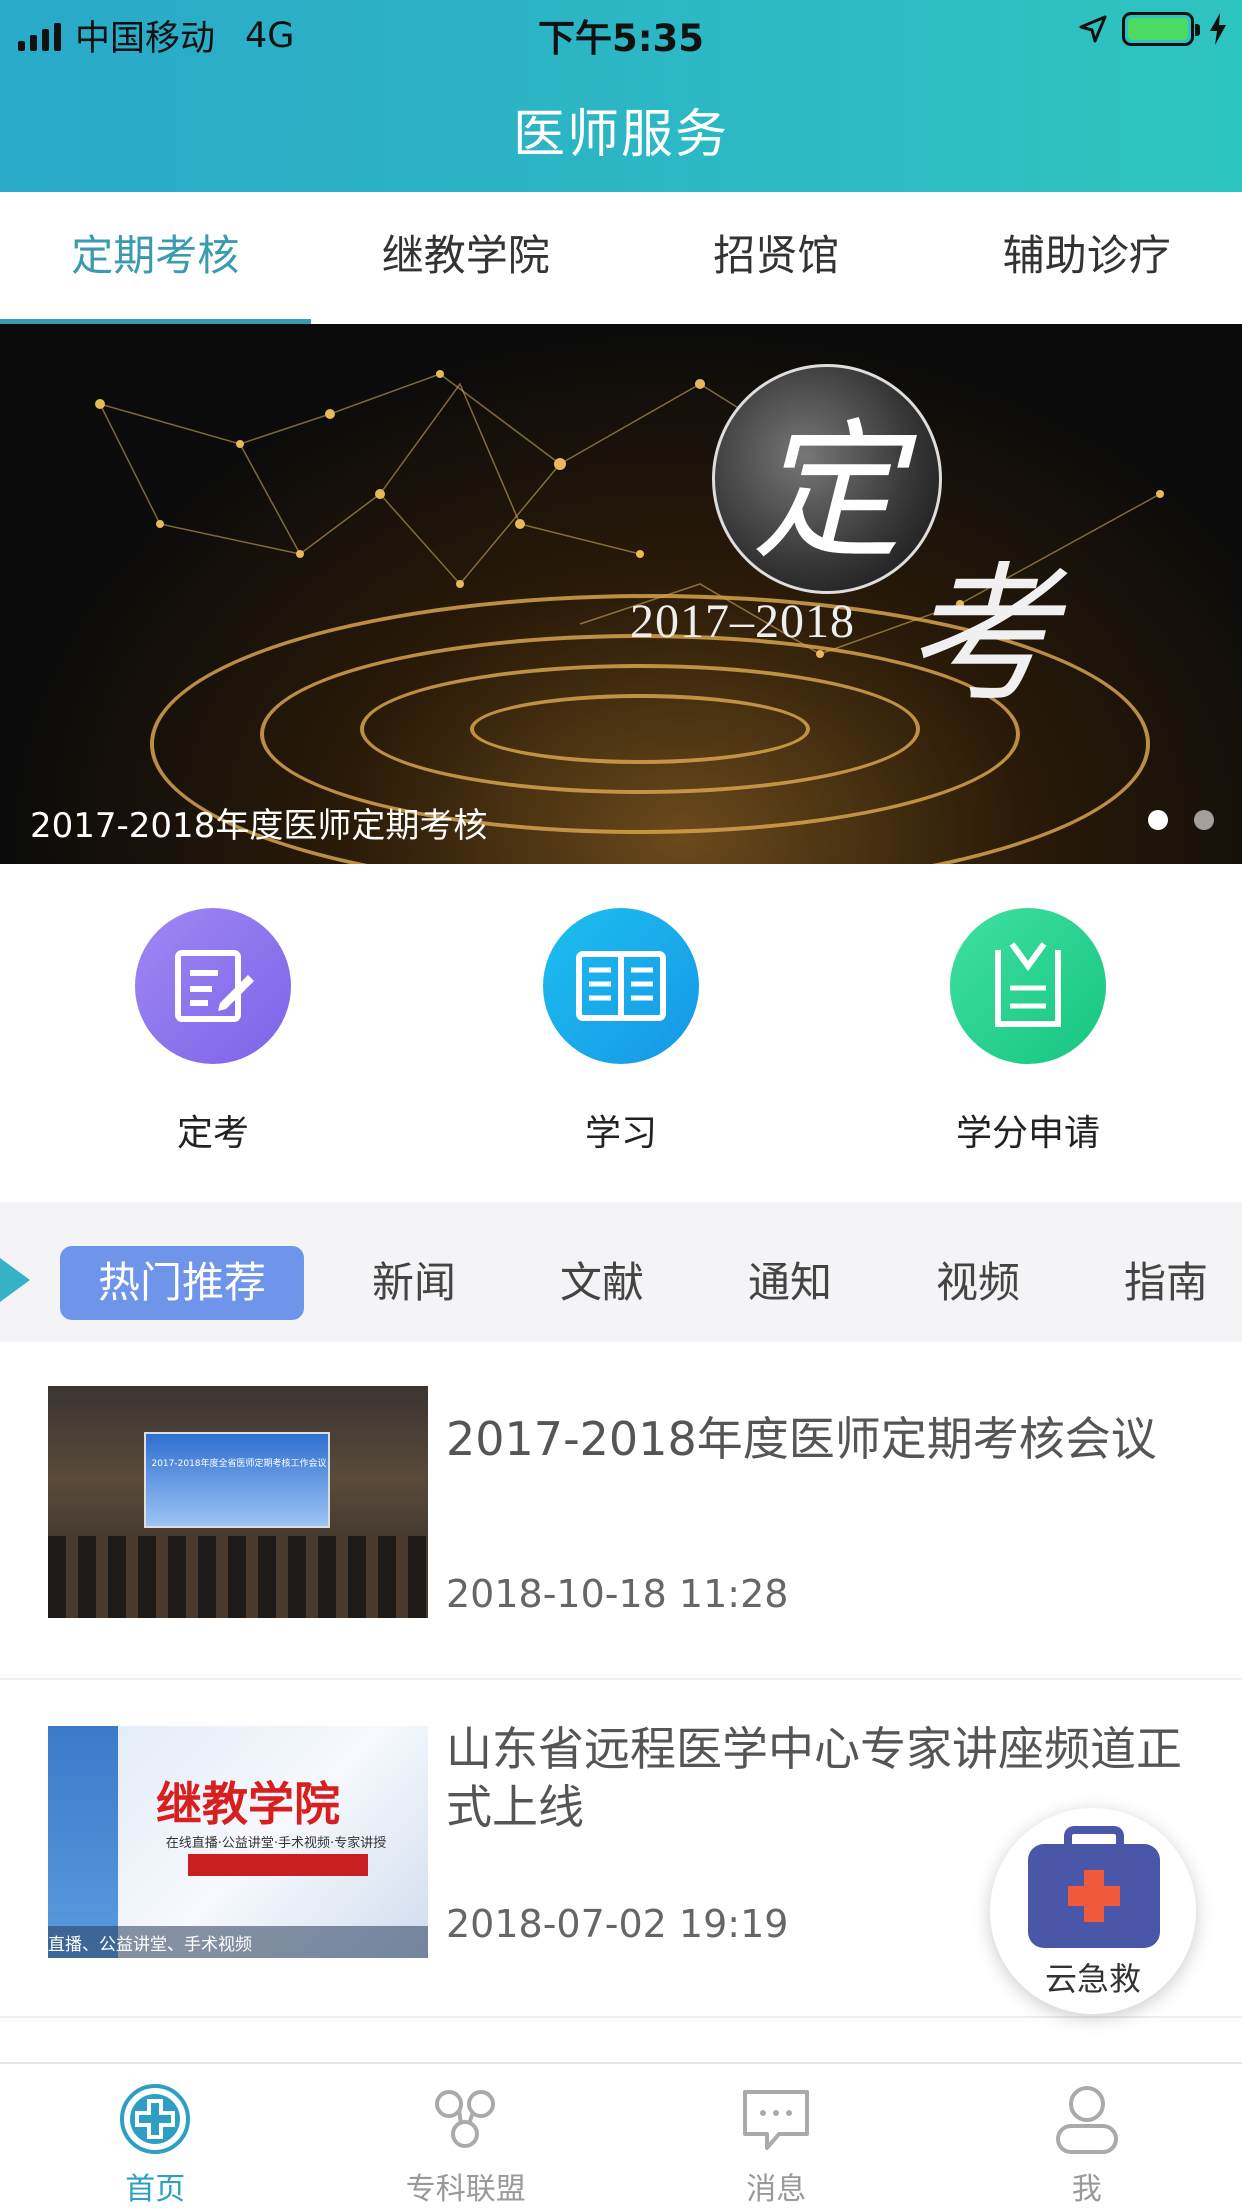 Image resolution: width=1242 pixels, height=2208 pixels. What do you see at coordinates (155, 2189) in the screenshot?
I see `tabbar-label: 首页` at bounding box center [155, 2189].